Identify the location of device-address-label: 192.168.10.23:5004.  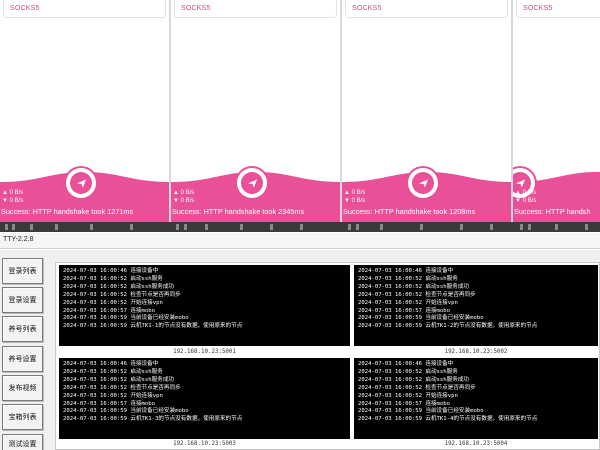
(476, 444).